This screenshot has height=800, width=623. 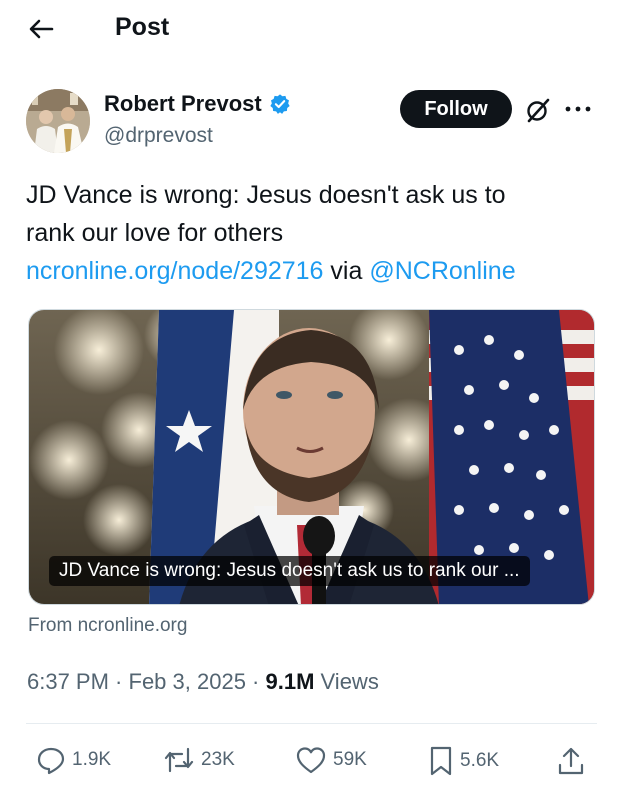 What do you see at coordinates (441, 761) in the screenshot?
I see `bookmark-icon` at bounding box center [441, 761].